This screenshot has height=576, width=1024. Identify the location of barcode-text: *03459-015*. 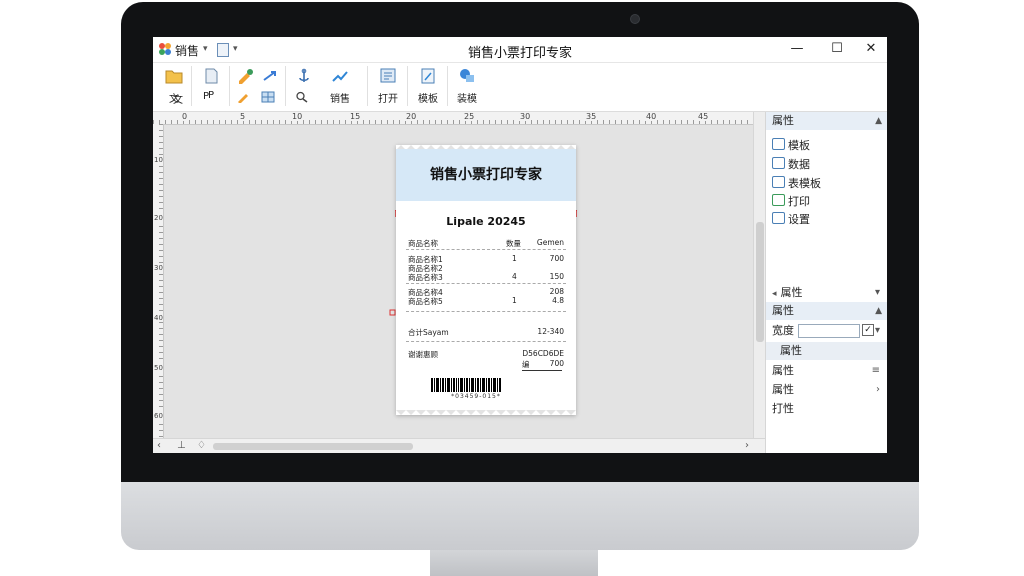
(476, 396).